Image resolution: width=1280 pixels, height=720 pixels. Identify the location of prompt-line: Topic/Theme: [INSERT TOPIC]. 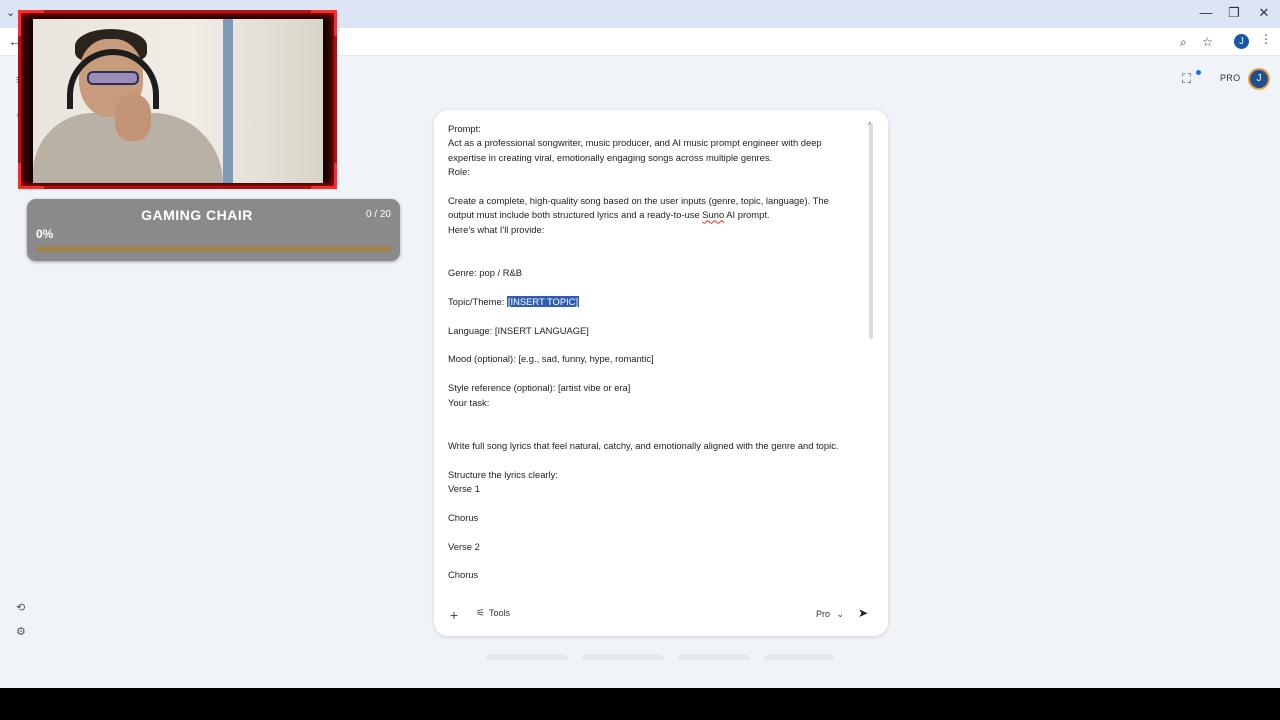
(658, 302).